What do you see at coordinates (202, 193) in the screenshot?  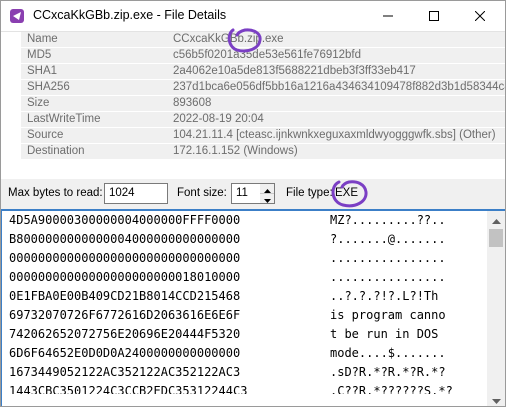 I see `font-size-label: Font size:` at bounding box center [202, 193].